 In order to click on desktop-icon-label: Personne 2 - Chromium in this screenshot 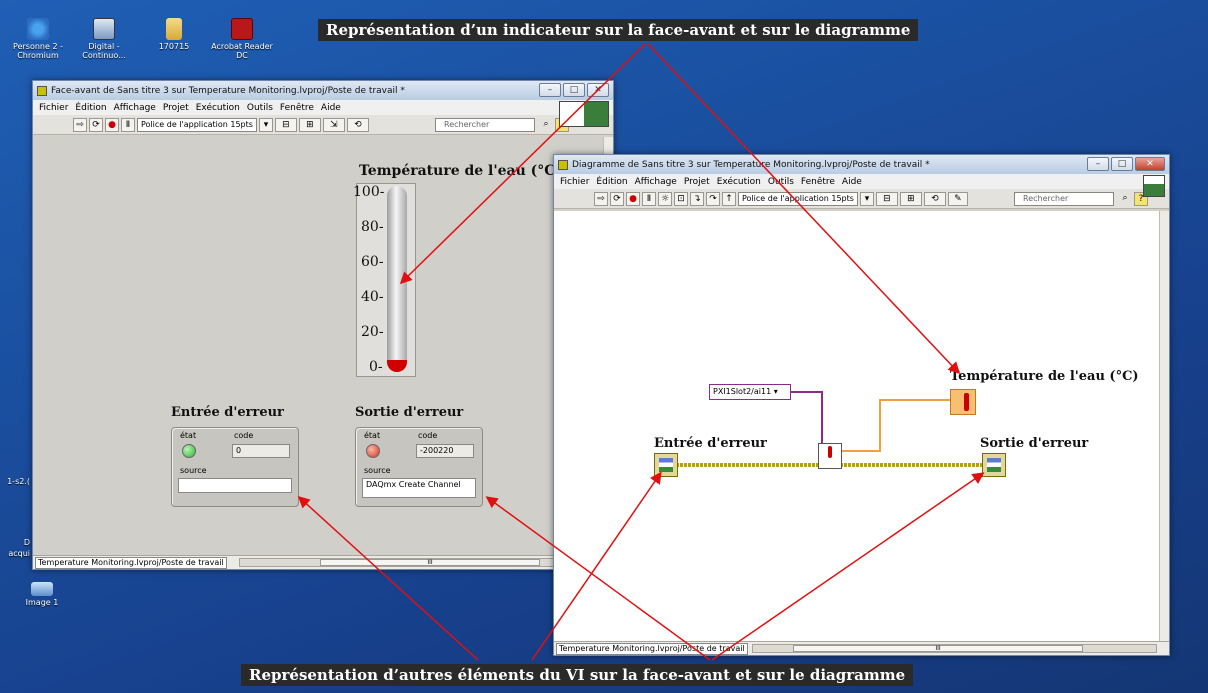, I will do `click(38, 51)`.